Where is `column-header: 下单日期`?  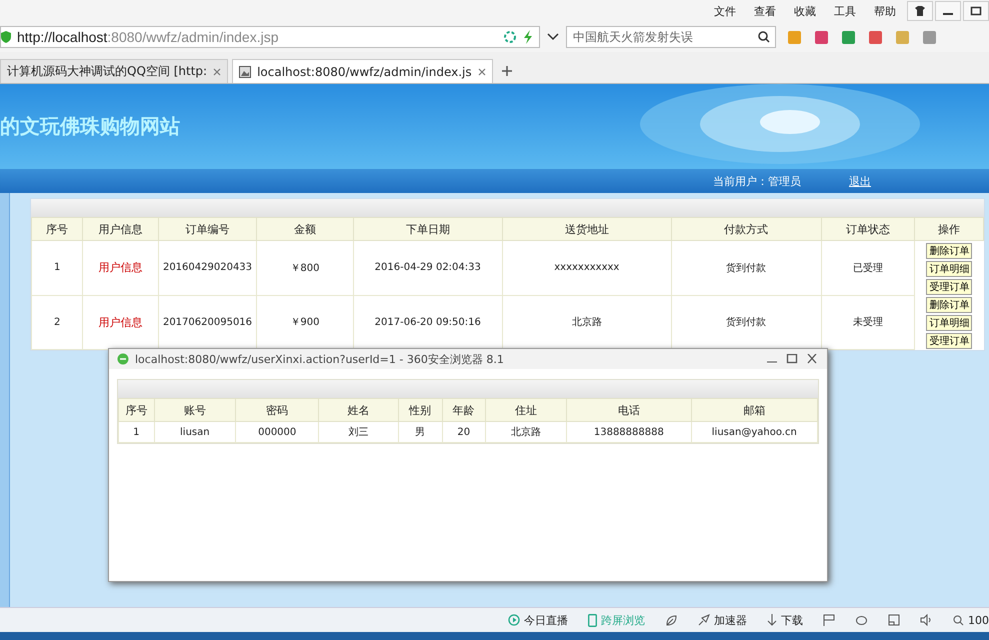
column-header: 下单日期 is located at coordinates (428, 229).